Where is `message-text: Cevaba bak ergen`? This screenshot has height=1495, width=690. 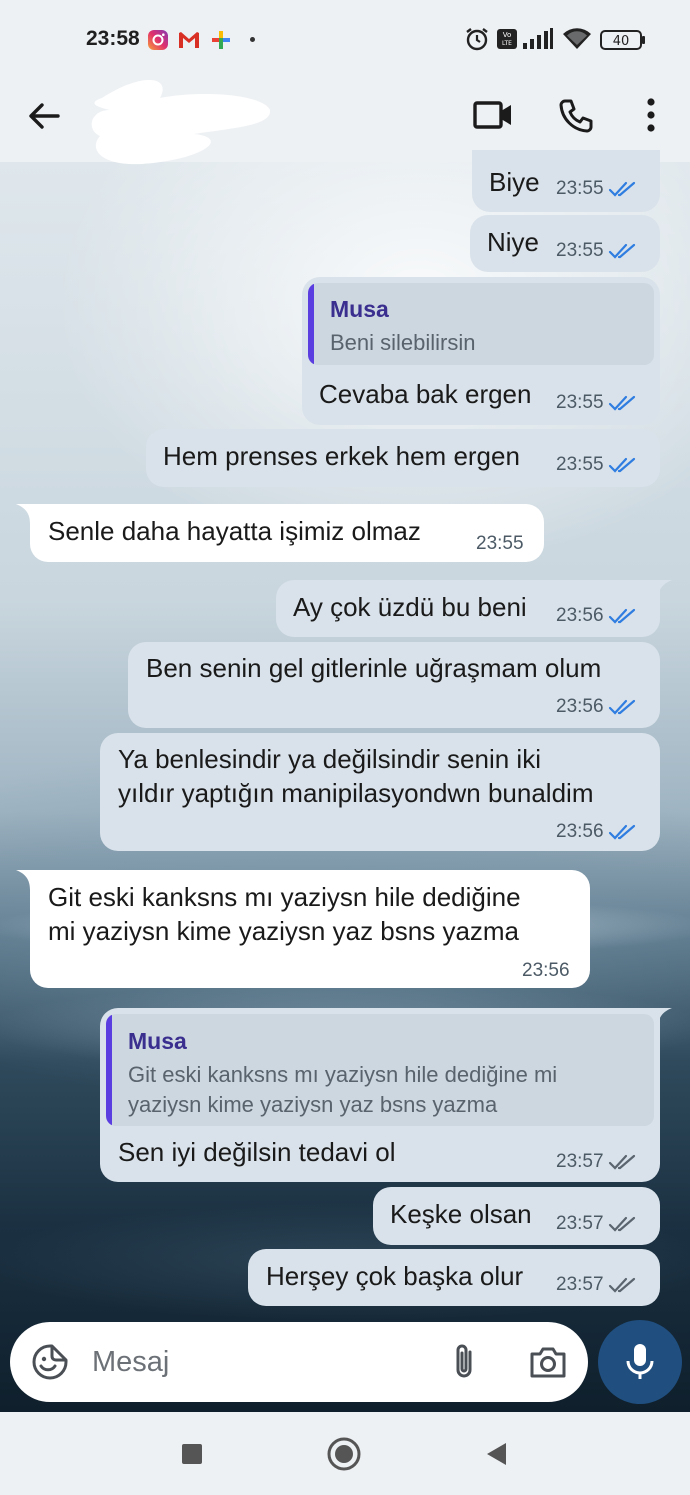 message-text: Cevaba bak ergen is located at coordinates (425, 394).